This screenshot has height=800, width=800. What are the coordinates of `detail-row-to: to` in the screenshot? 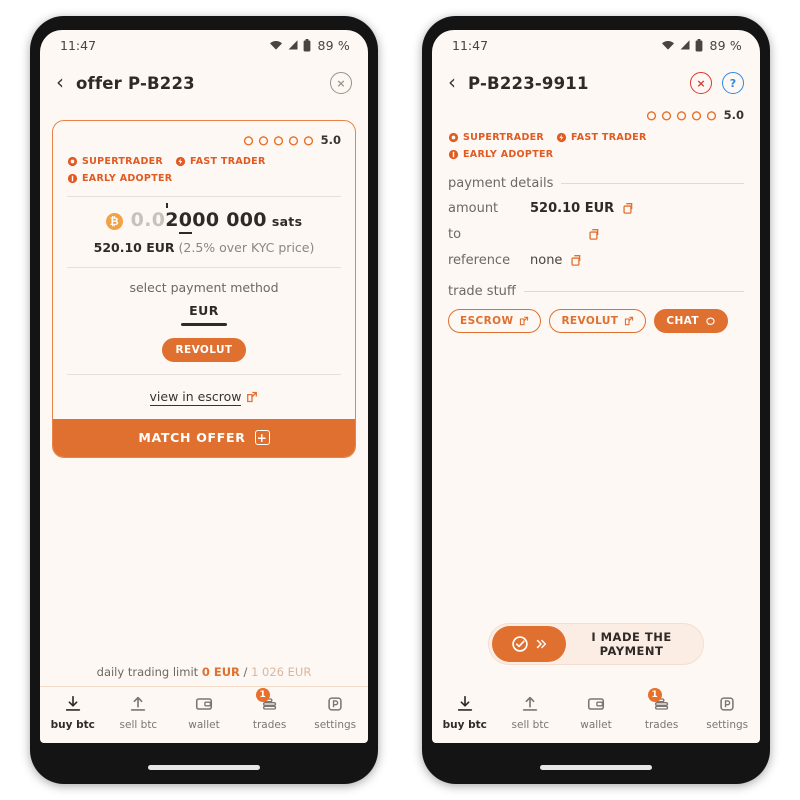 It's located at (596, 234).